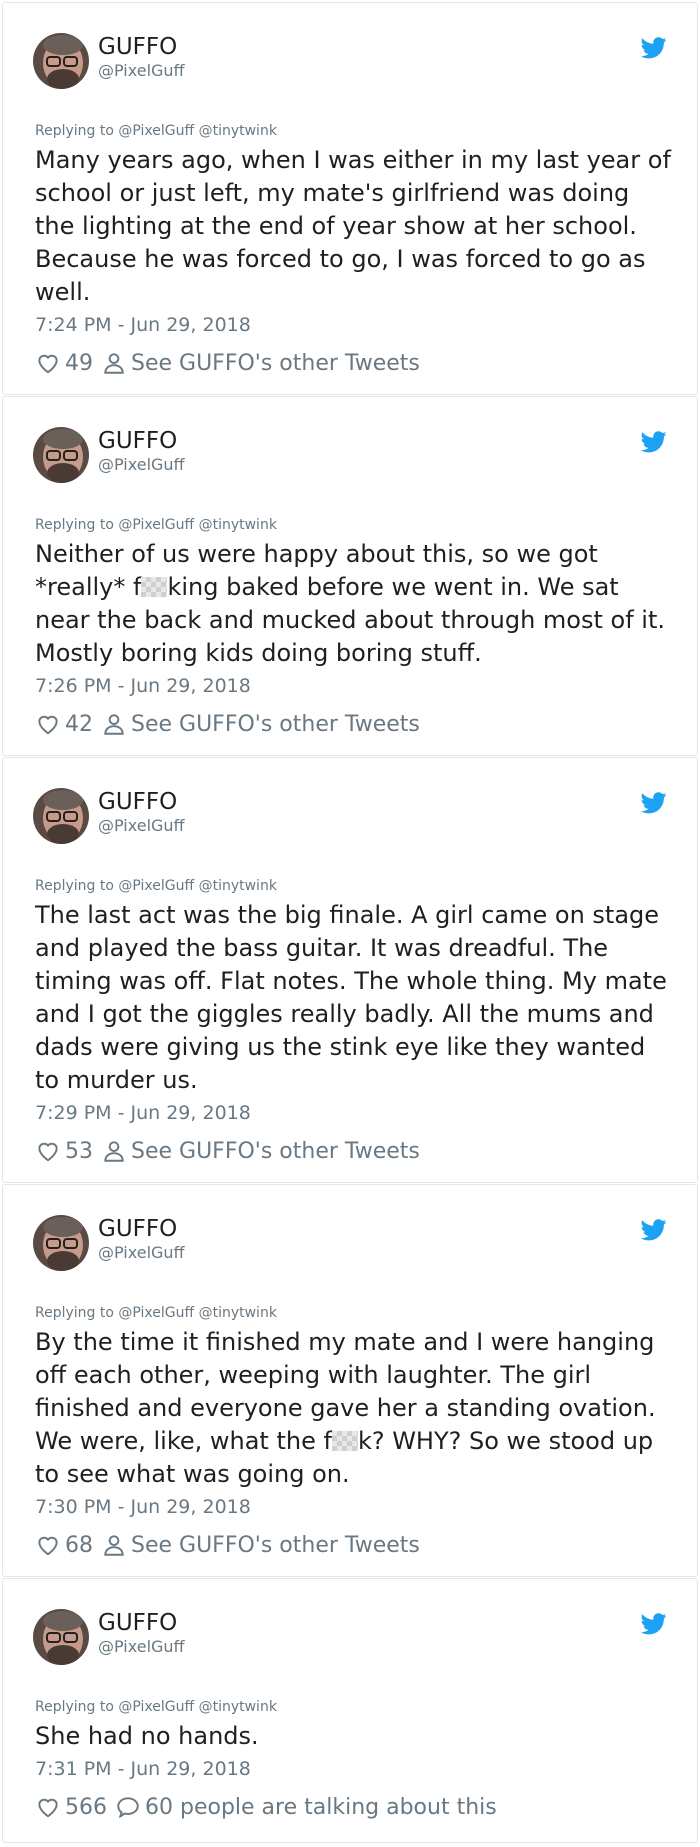  Describe the element at coordinates (143, 325) in the screenshot. I see `tweet-timestamp: 7:24 PM - Jun 29, 2018` at that location.